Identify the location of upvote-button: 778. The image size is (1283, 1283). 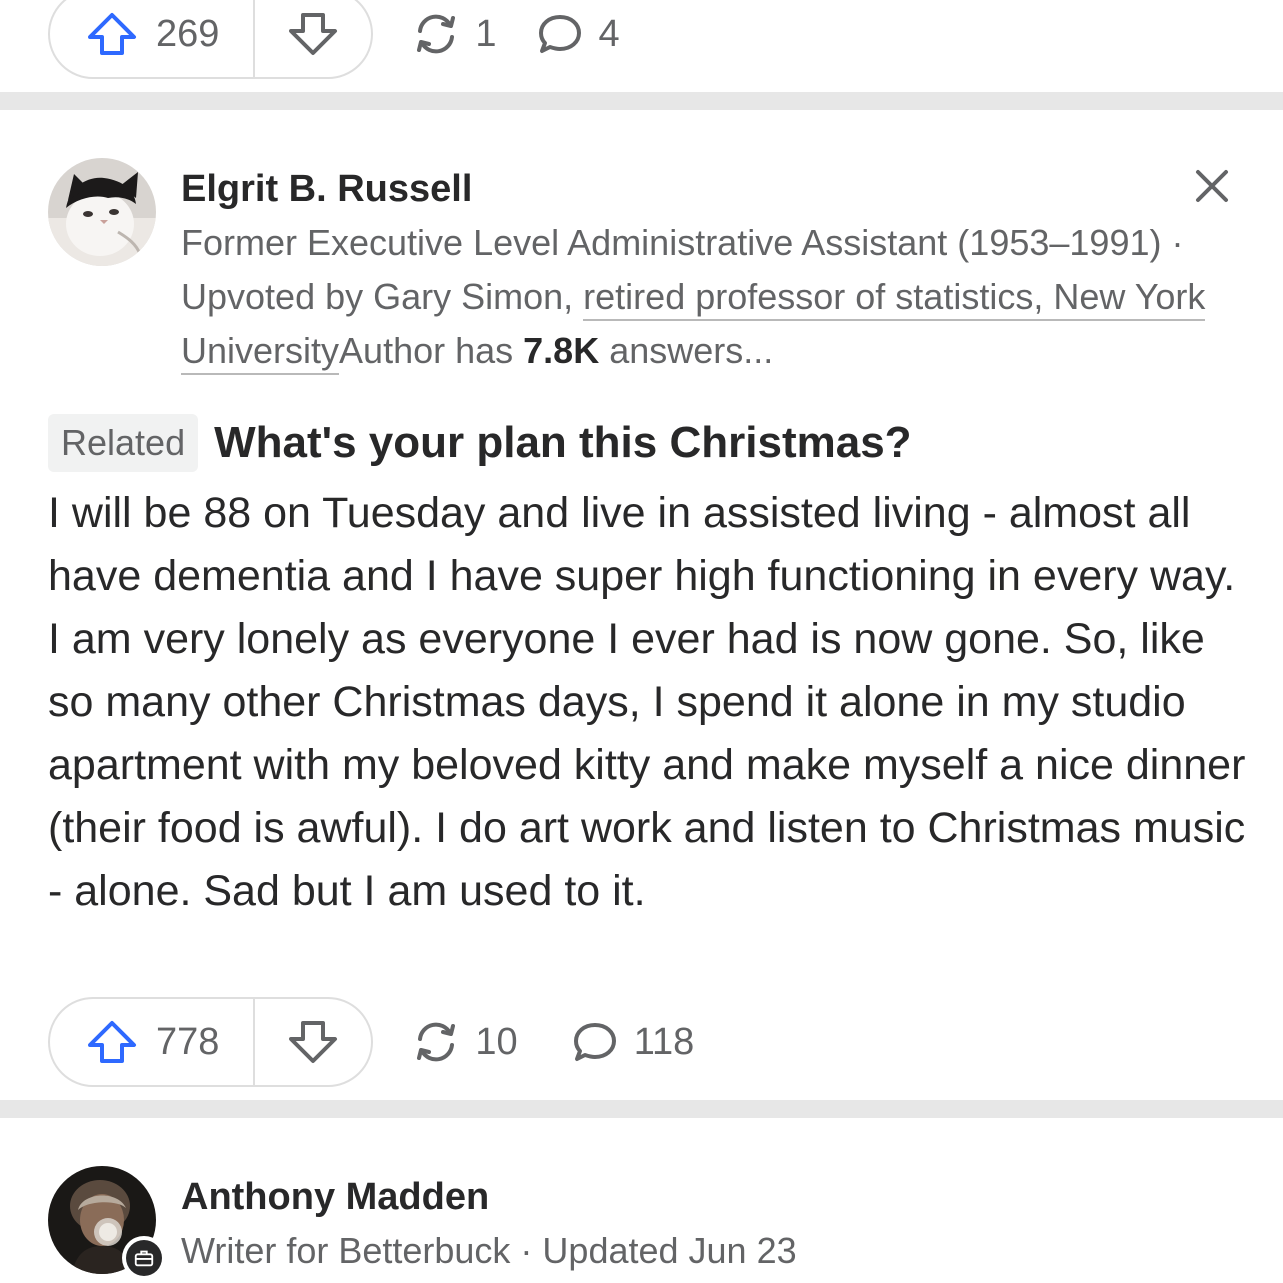
(153, 1042).